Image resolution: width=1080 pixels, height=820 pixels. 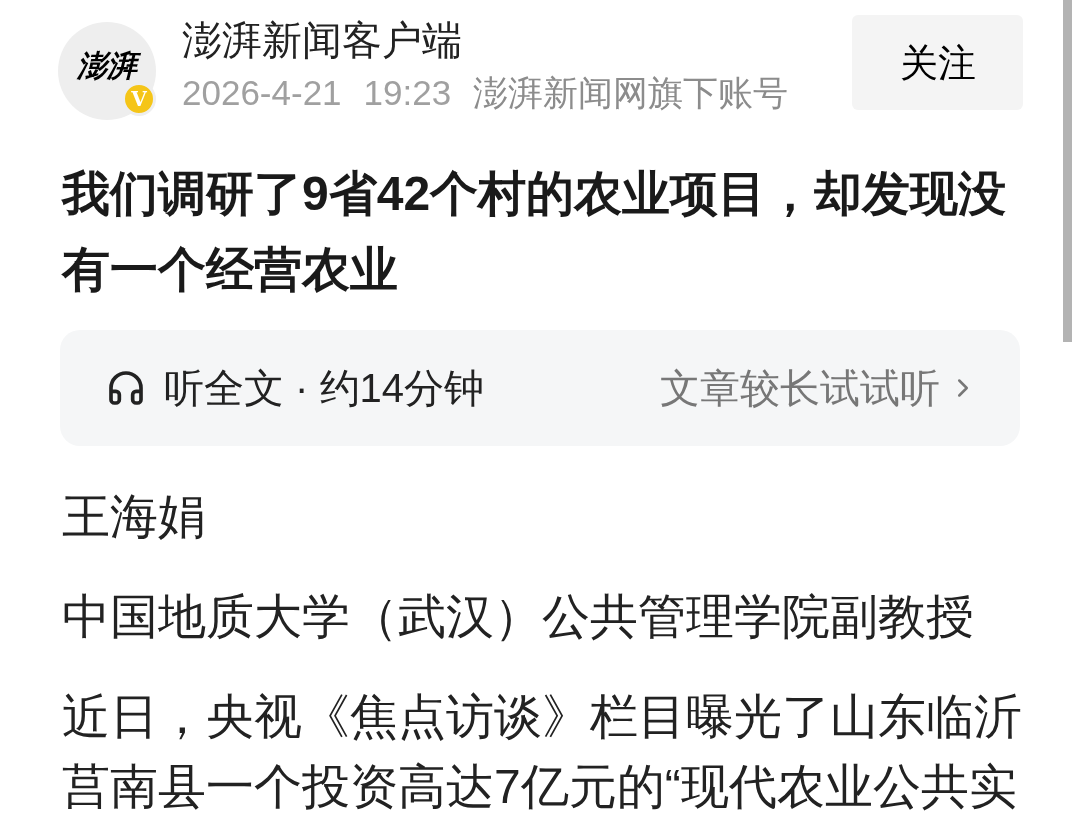 What do you see at coordinates (1067, 171) in the screenshot?
I see `scrollbar-thumb` at bounding box center [1067, 171].